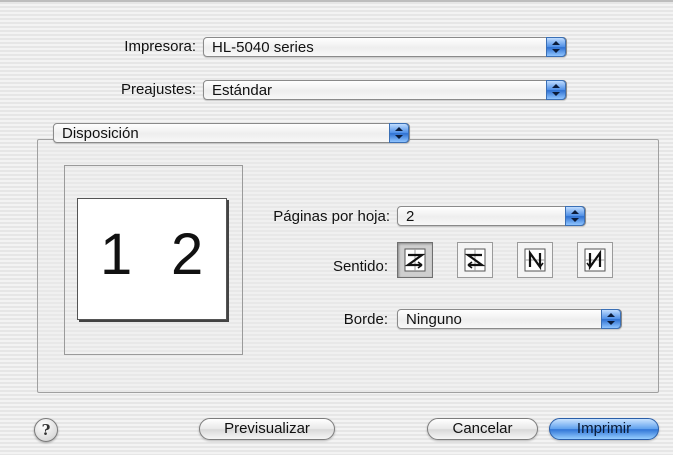 The height and width of the screenshot is (455, 673). I want to click on orientation-n-button, so click(595, 260).